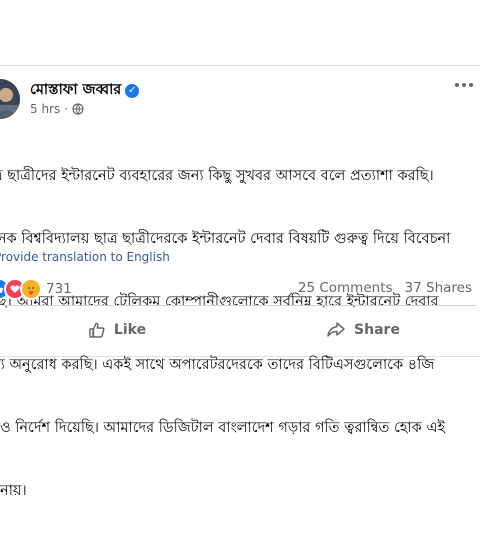 This screenshot has height=544, width=480. I want to click on post-meta: 5 hrs ·, so click(57, 109).